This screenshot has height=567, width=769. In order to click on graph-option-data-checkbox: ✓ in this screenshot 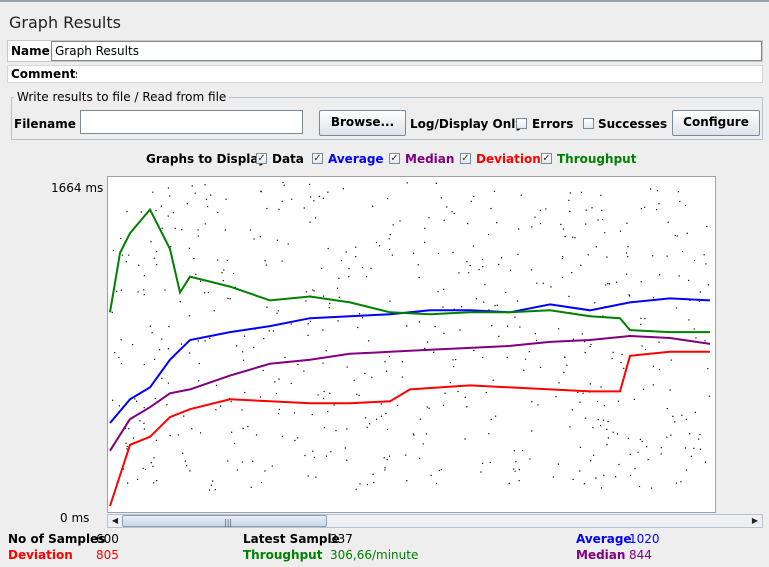, I will do `click(261, 158)`.